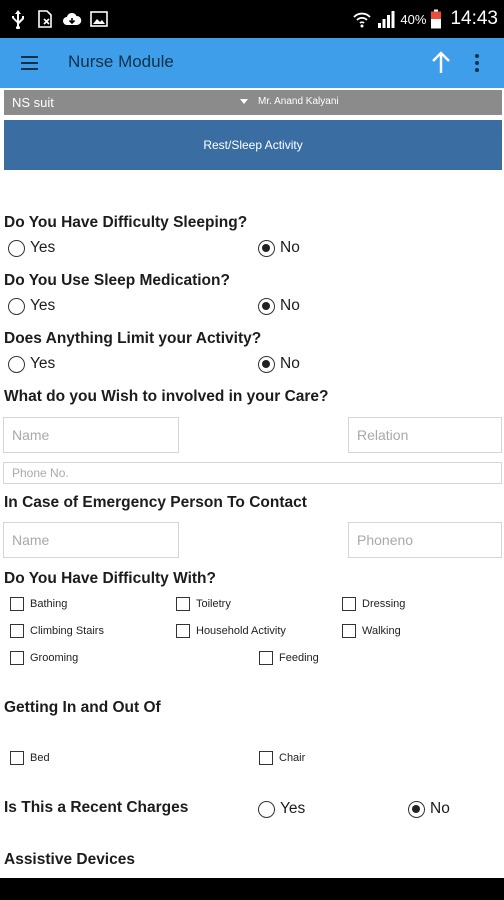 The image size is (504, 900). Describe the element at coordinates (16, 248) in the screenshot. I see `difficulty-sleeping-yes-radio` at that location.